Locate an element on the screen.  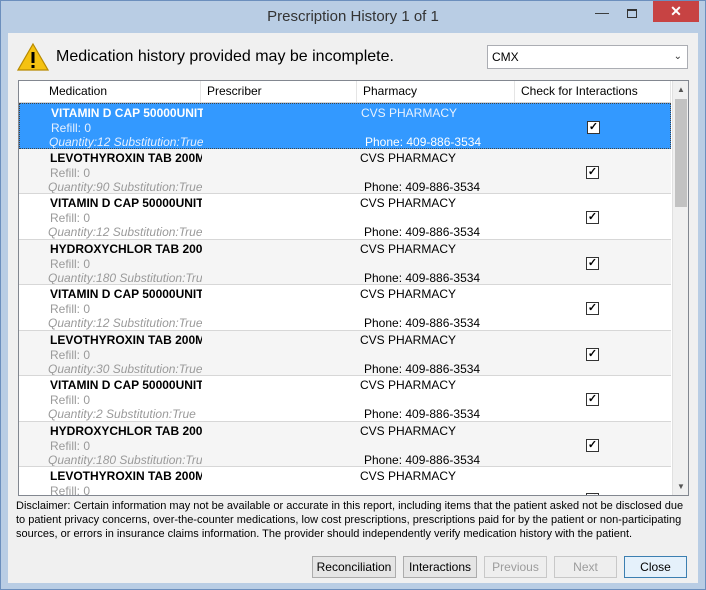
previous-button: Previous is located at coordinates (515, 567).